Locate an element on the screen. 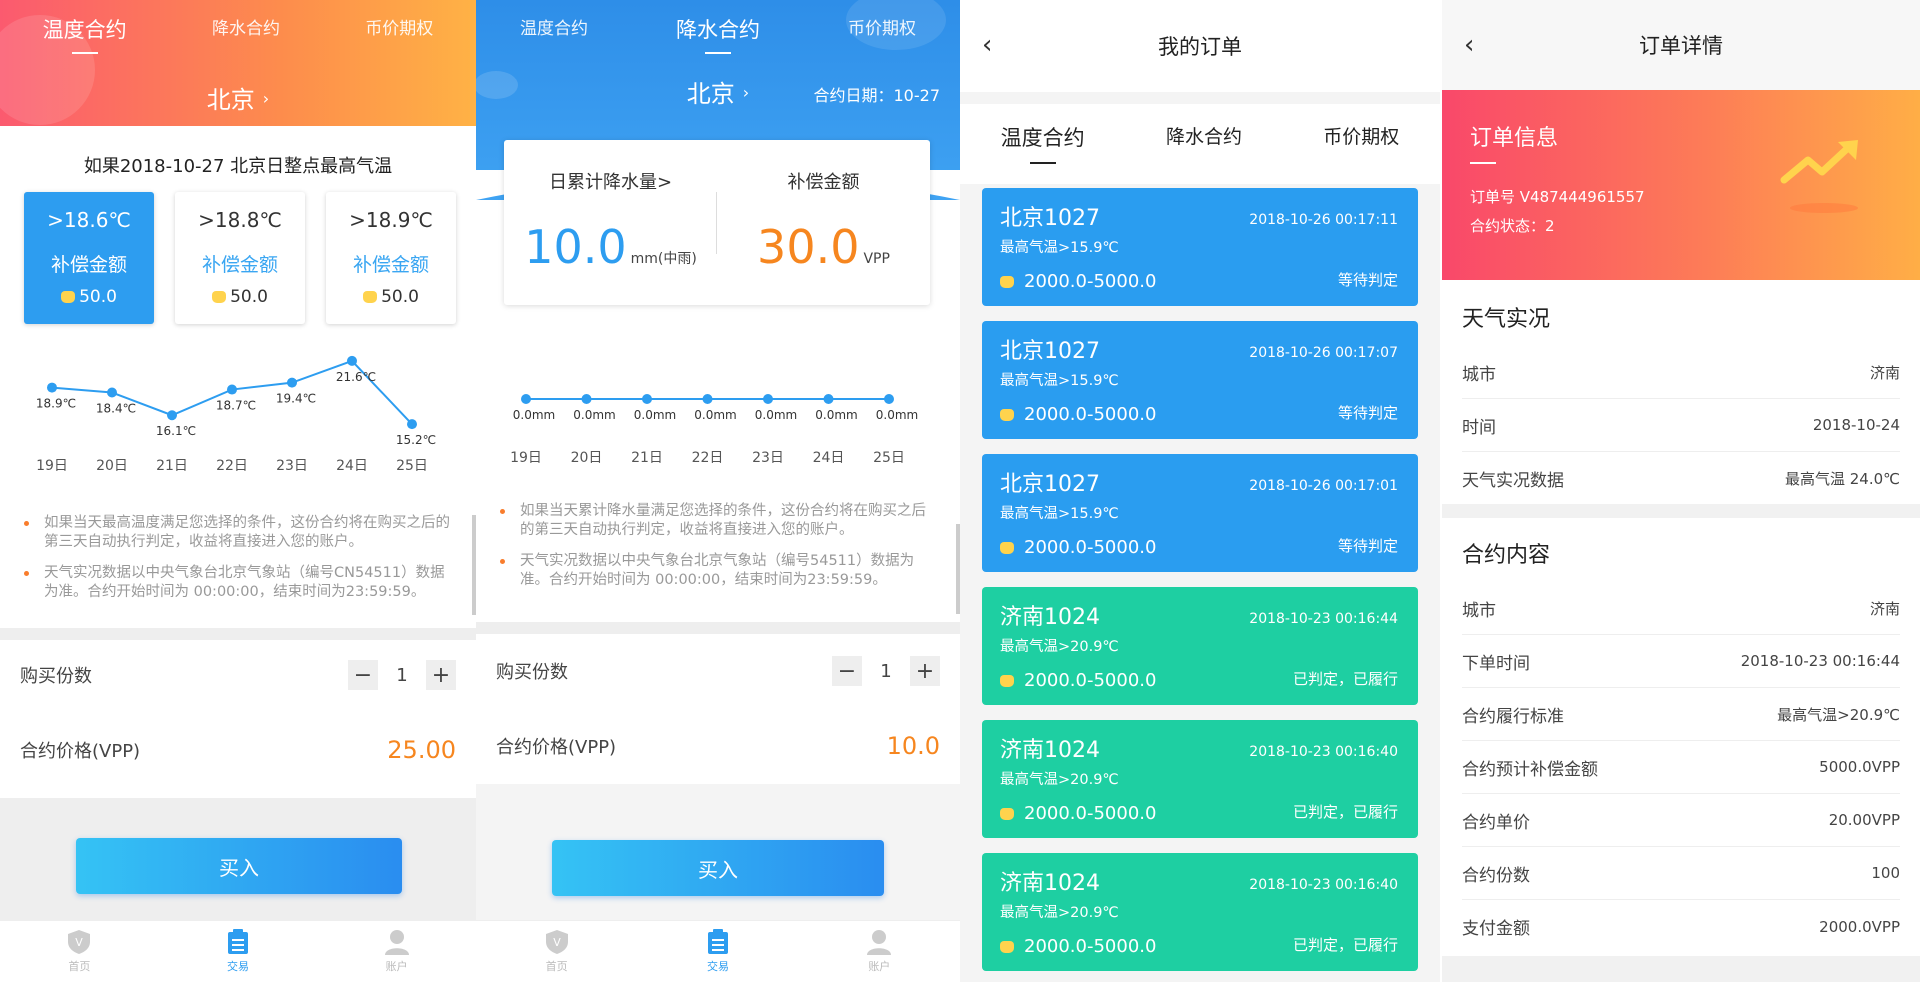  x-tick-label: 23日 is located at coordinates (768, 458).